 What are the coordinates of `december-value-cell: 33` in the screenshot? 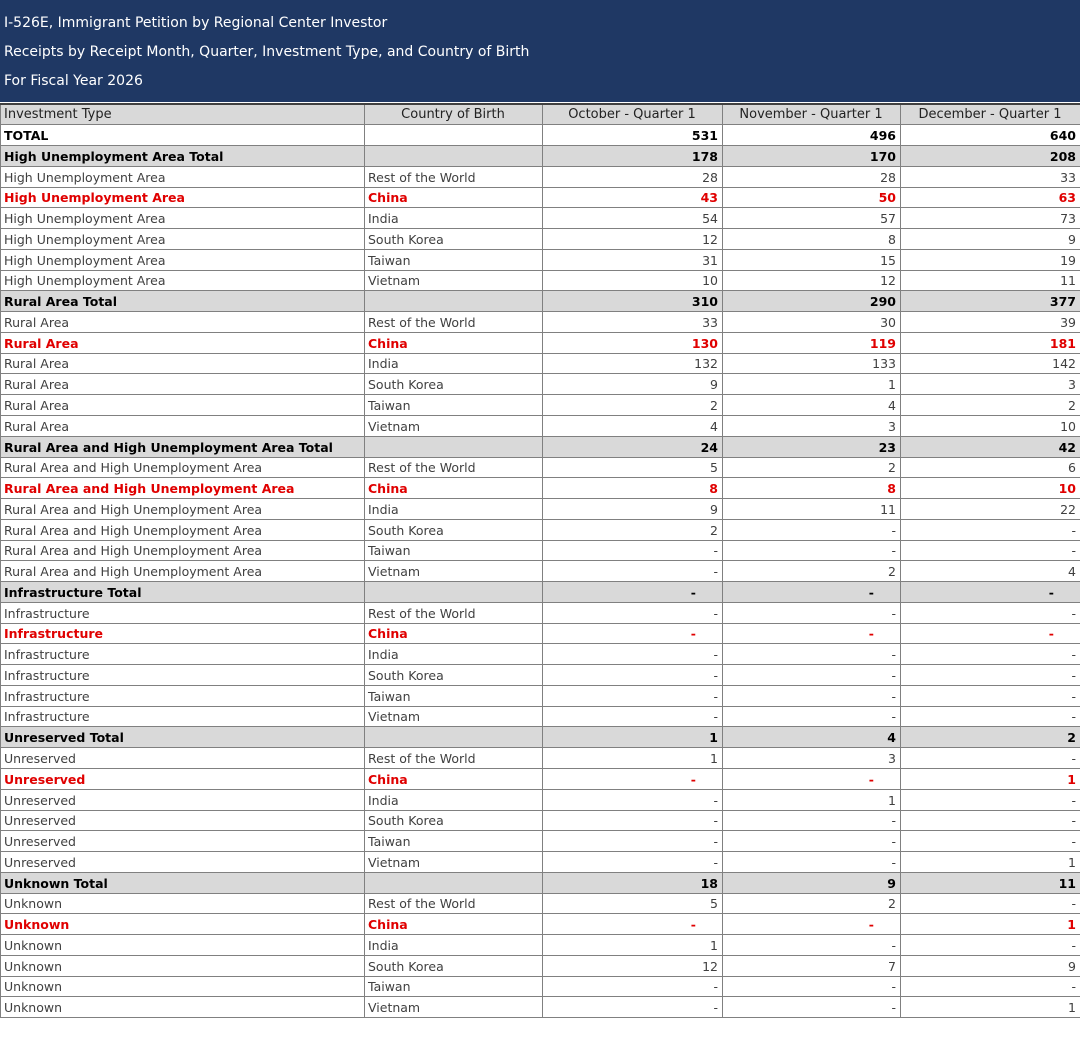 It's located at (990, 176).